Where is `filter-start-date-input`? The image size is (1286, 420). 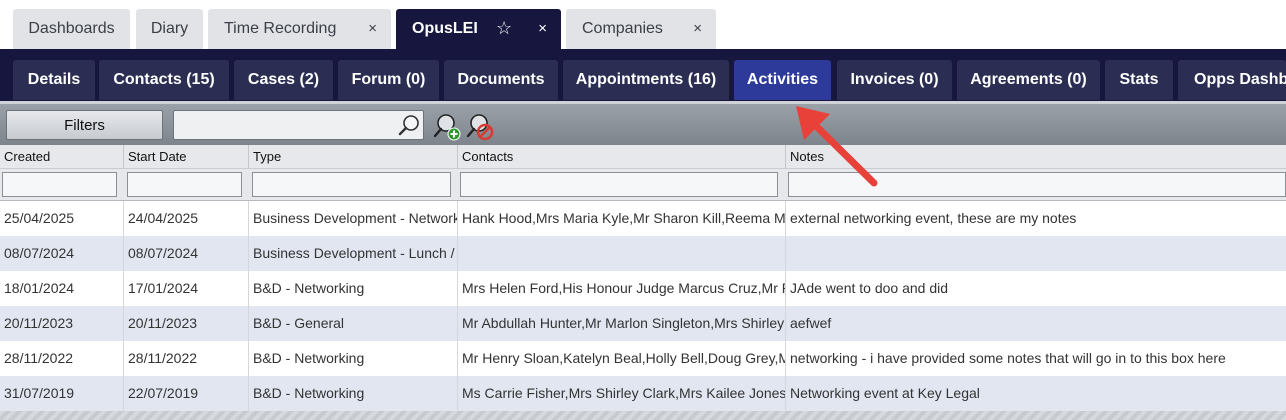
filter-start-date-input is located at coordinates (184, 184).